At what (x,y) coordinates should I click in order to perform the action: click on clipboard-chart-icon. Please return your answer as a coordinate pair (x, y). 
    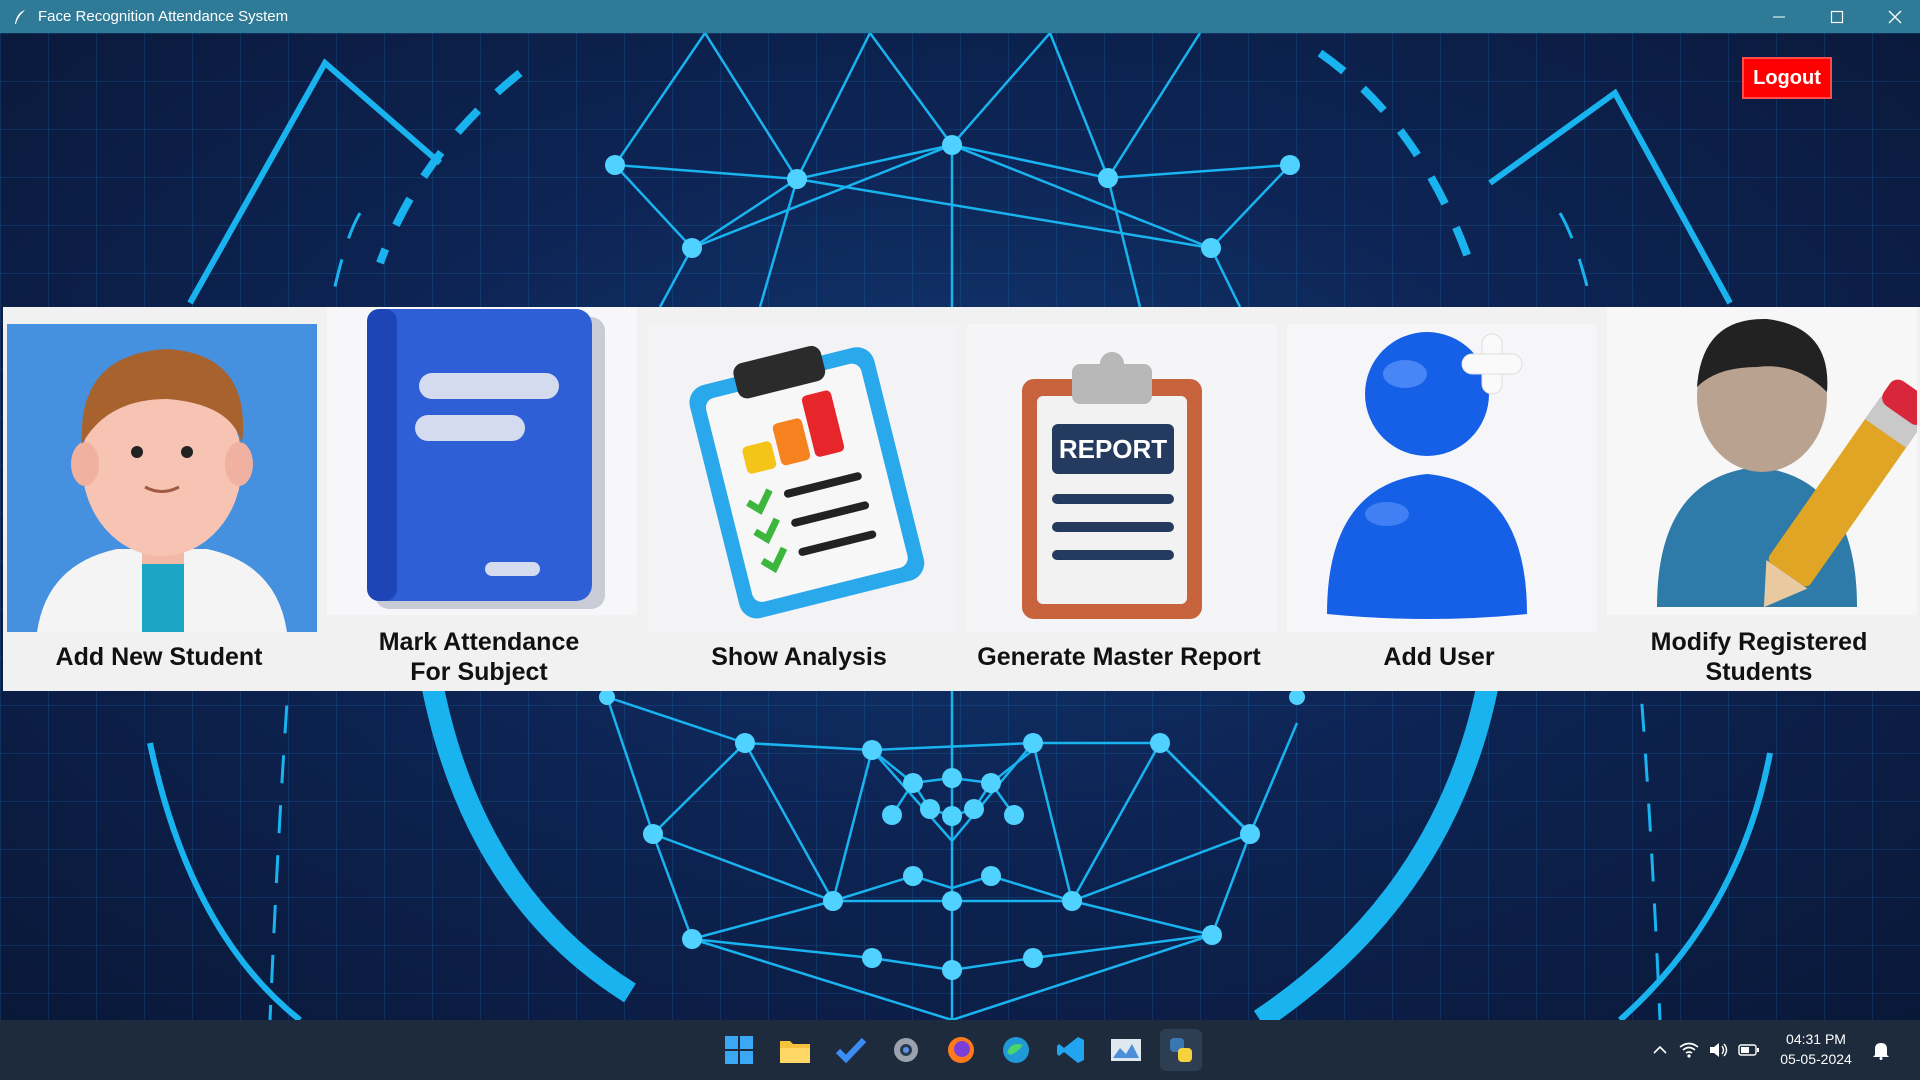
    Looking at the image, I should click on (802, 478).